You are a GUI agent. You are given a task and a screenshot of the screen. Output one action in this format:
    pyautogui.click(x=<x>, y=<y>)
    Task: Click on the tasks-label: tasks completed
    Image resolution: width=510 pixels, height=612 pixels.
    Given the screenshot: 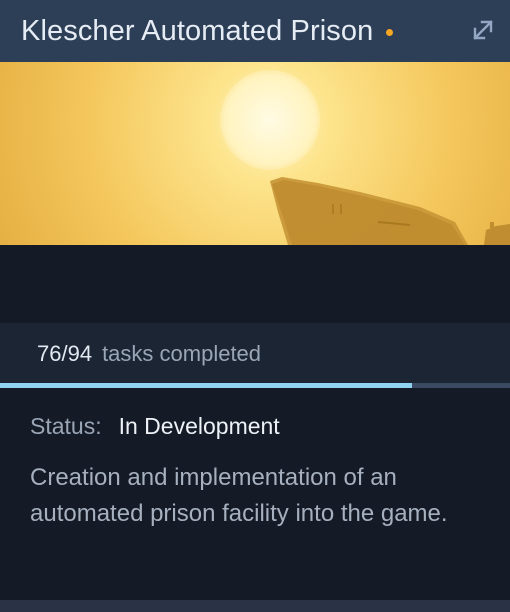 What is the action you would take?
    pyautogui.click(x=182, y=353)
    